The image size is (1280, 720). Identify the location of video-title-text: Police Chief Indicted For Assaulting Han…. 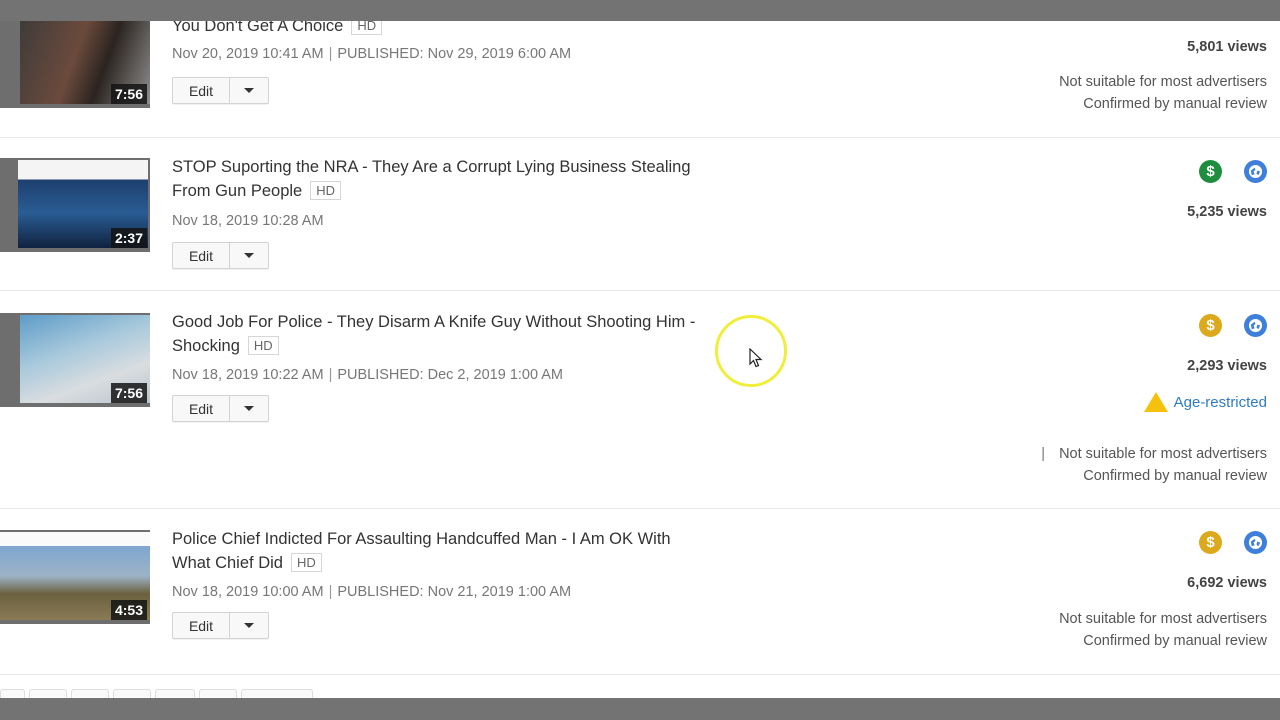
(421, 551).